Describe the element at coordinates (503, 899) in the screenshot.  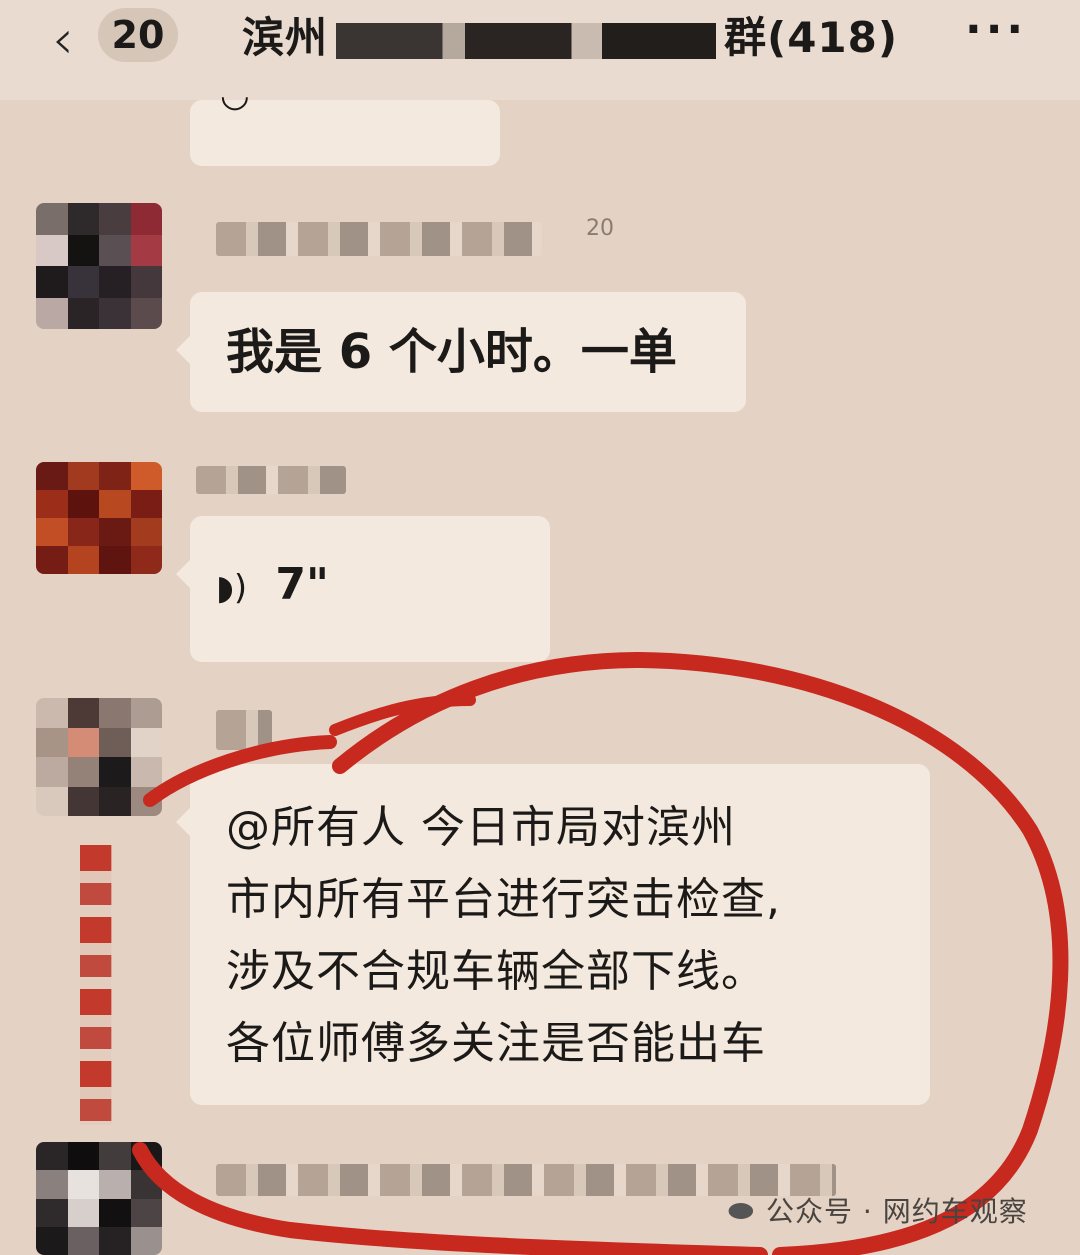
I see `message-line: 市内所有平台进行突击检查,` at that location.